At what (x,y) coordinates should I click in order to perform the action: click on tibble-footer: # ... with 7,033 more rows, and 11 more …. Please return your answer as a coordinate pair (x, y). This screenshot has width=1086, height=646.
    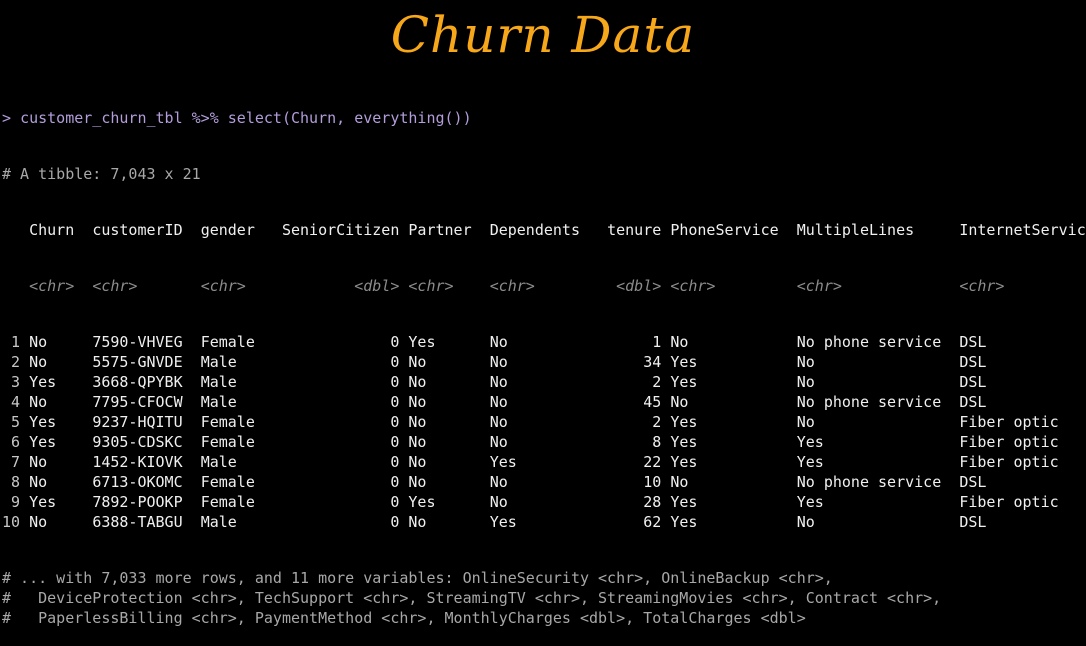
    Looking at the image, I should click on (544, 598).